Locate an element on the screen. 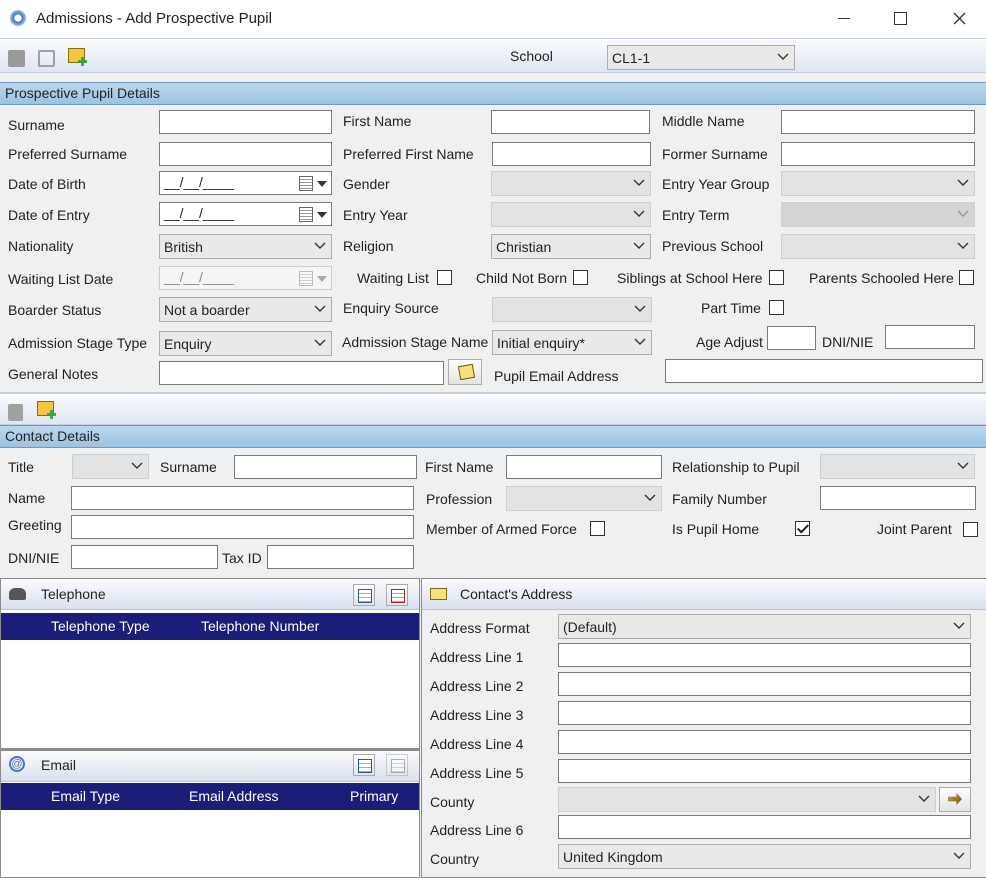 The image size is (986, 878). col-telephone-type: Telephone Type is located at coordinates (100, 626).